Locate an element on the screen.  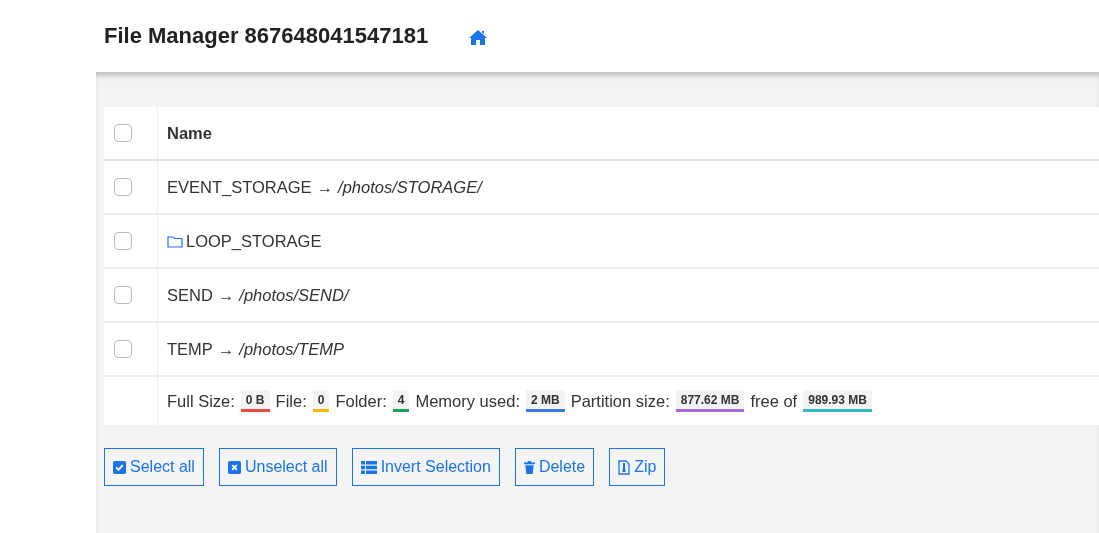
action-button: Zip is located at coordinates (637, 467).